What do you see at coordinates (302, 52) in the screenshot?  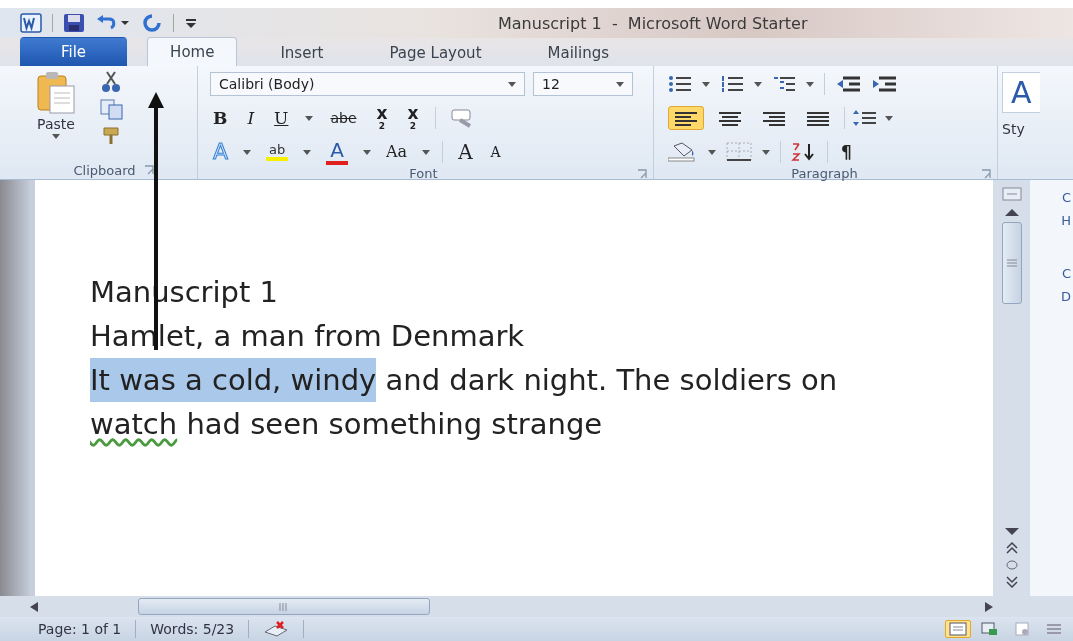 I see `ribbon-tab: Insert` at bounding box center [302, 52].